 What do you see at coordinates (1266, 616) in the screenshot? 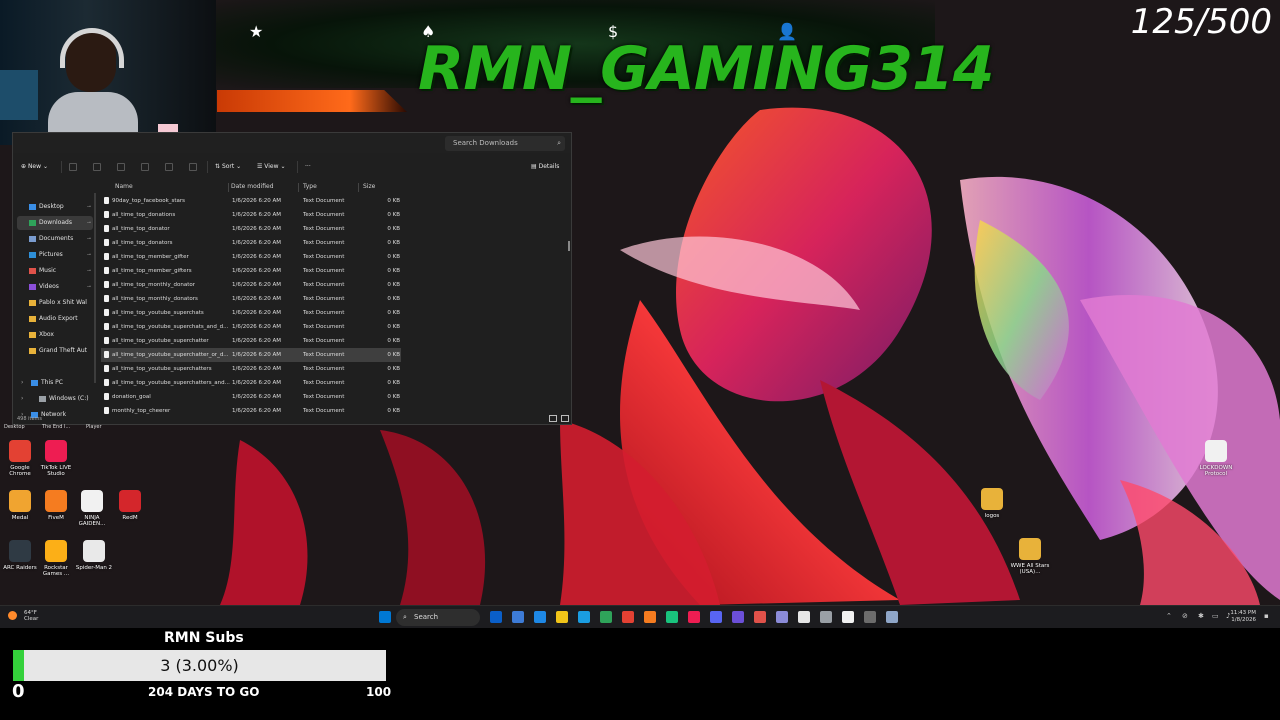
I see `notification-icon: ▪` at bounding box center [1266, 616].